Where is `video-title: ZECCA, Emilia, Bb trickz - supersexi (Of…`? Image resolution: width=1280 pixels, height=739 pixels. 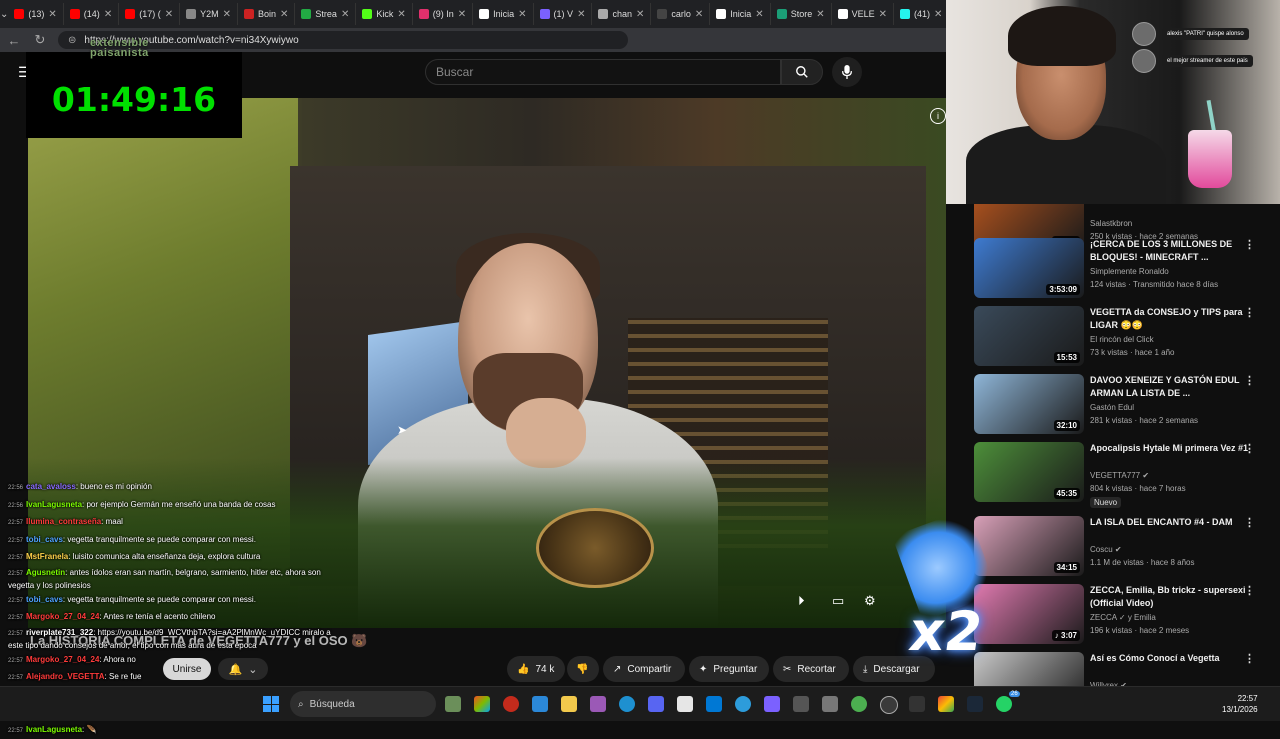 video-title: ZECCA, Emilia, Bb trickz - supersexi (Of… is located at coordinates (1171, 597).